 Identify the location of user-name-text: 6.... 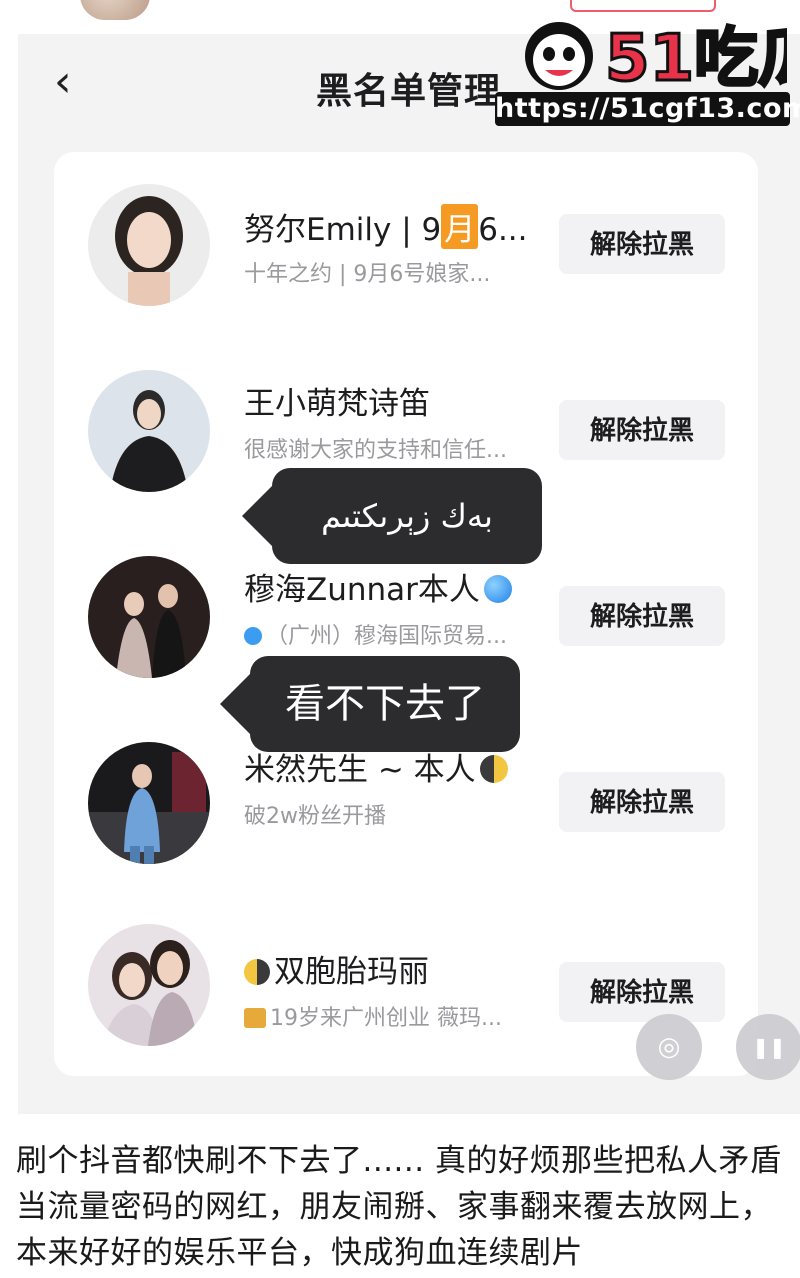
(503, 230).